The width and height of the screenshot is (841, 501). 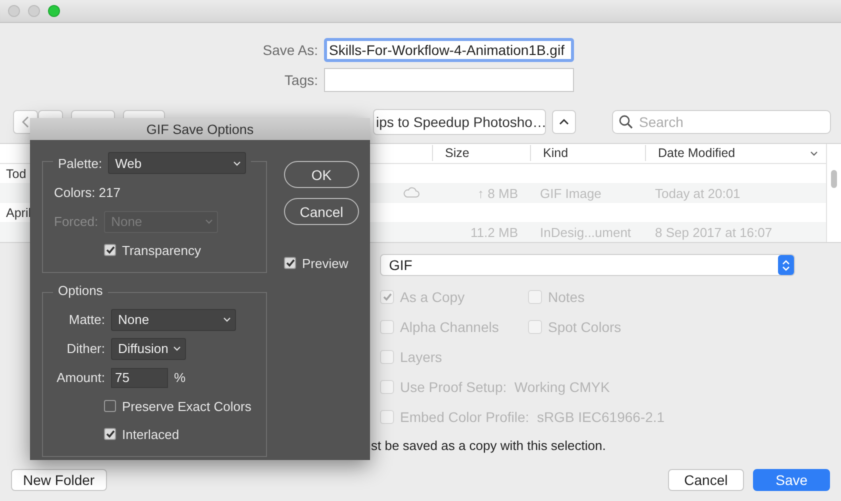 I want to click on checkbox-label: Interlaced, so click(x=151, y=434).